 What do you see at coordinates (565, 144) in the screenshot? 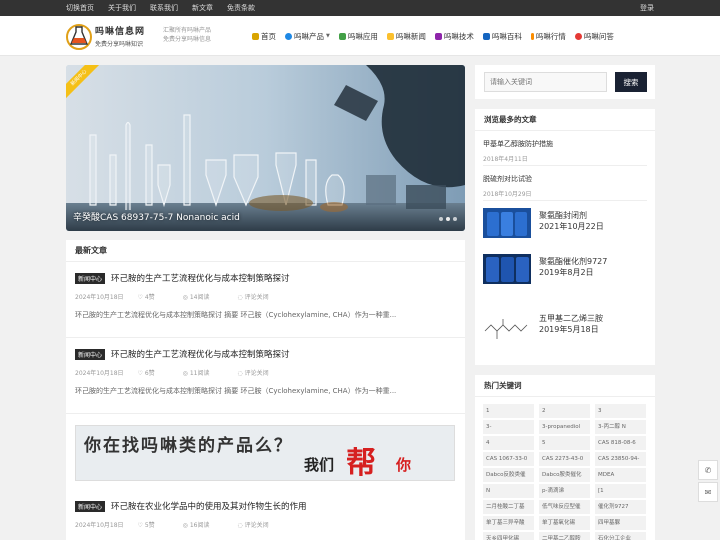
I see `popular-title: 甲基单乙醇胺防护措施` at bounding box center [565, 144].